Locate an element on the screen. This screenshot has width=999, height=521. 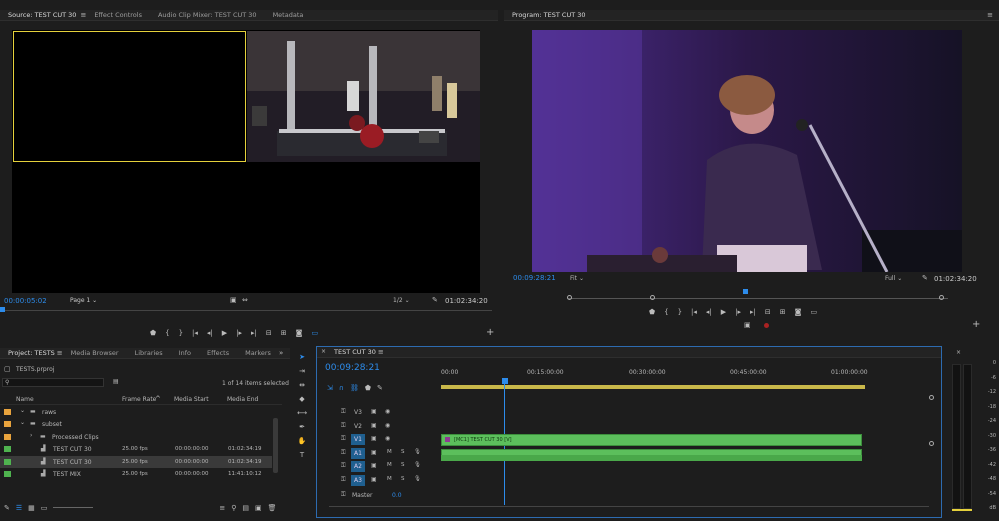
tab-media-browser: Media Browser is located at coordinates (95, 353).